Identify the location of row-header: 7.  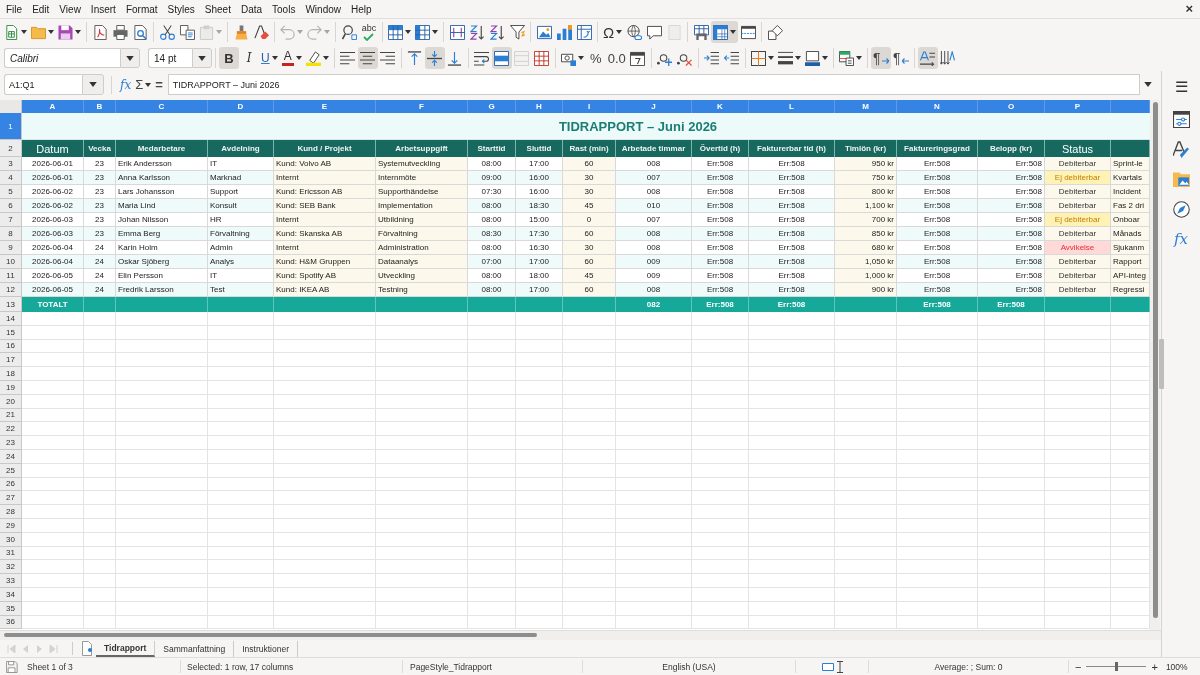
(11, 220).